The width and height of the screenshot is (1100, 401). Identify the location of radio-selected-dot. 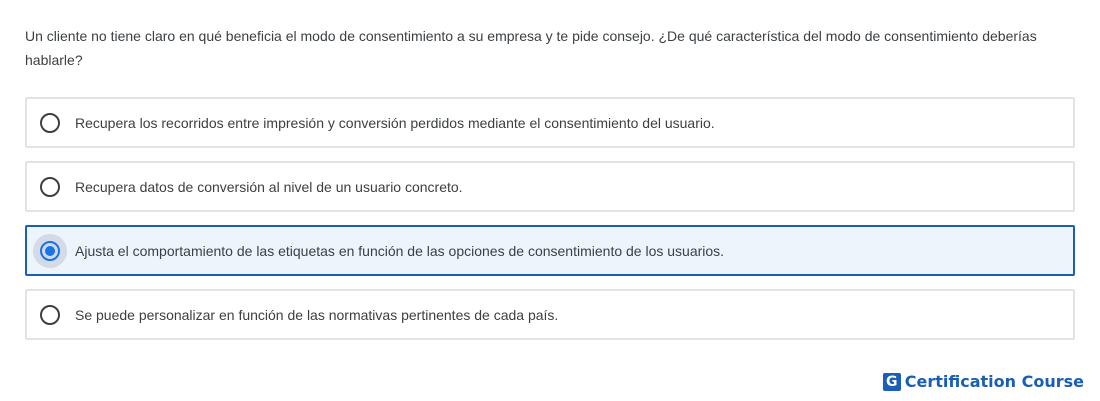
(50, 250).